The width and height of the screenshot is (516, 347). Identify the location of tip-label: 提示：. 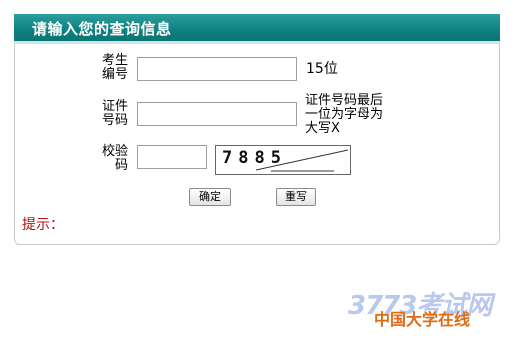
(43, 225).